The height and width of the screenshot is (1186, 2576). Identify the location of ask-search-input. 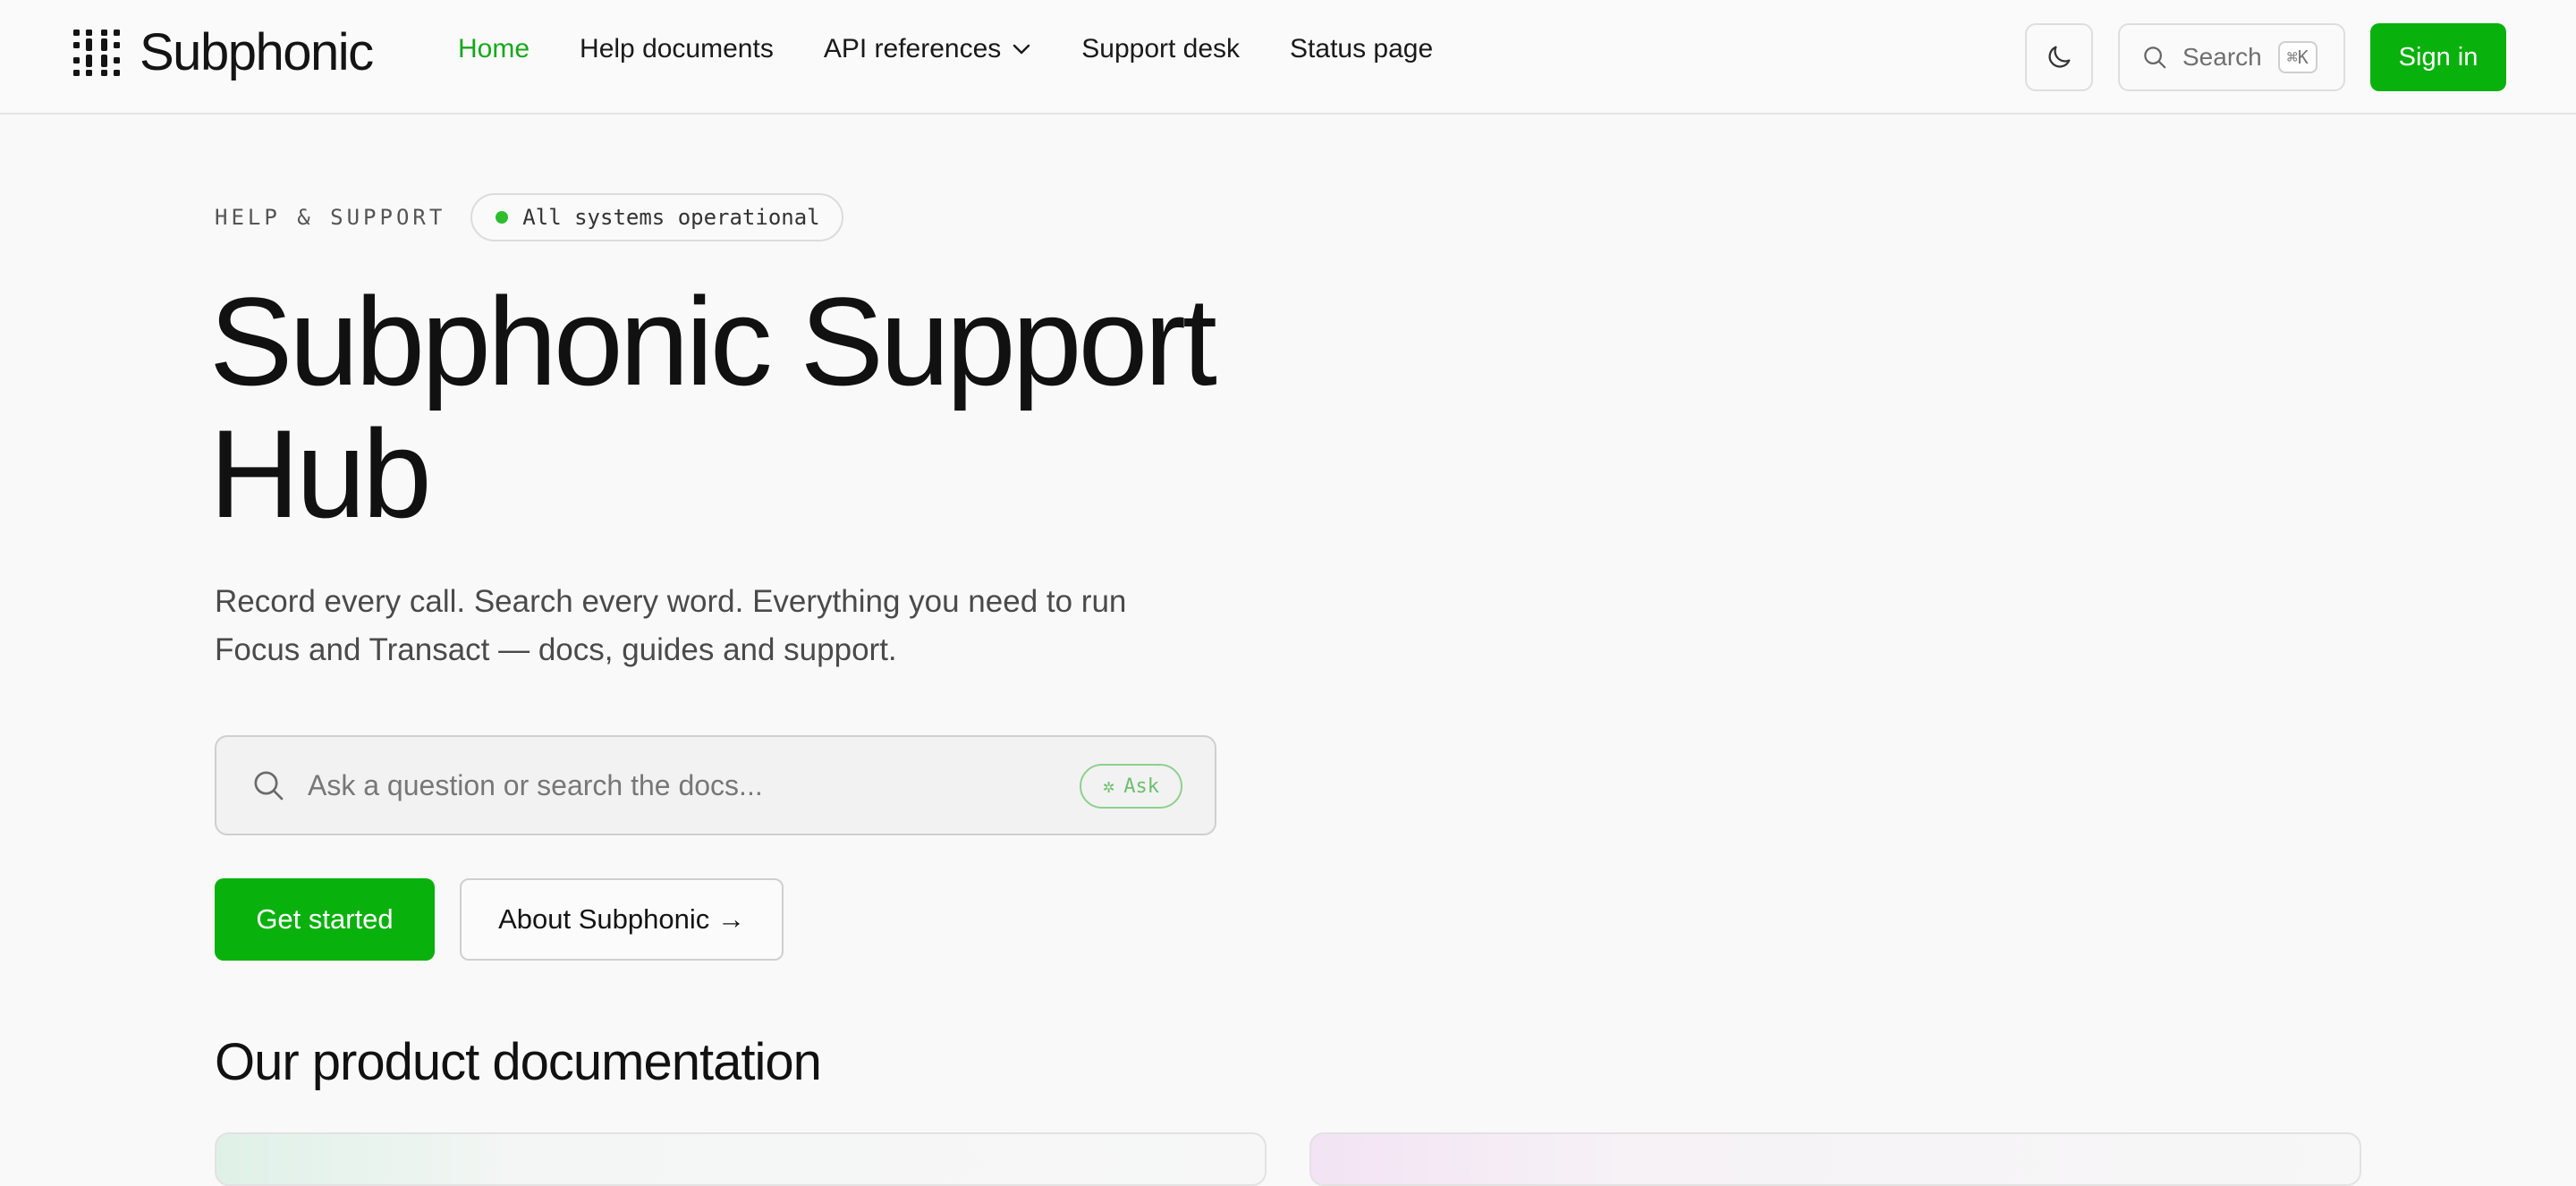
(674, 785).